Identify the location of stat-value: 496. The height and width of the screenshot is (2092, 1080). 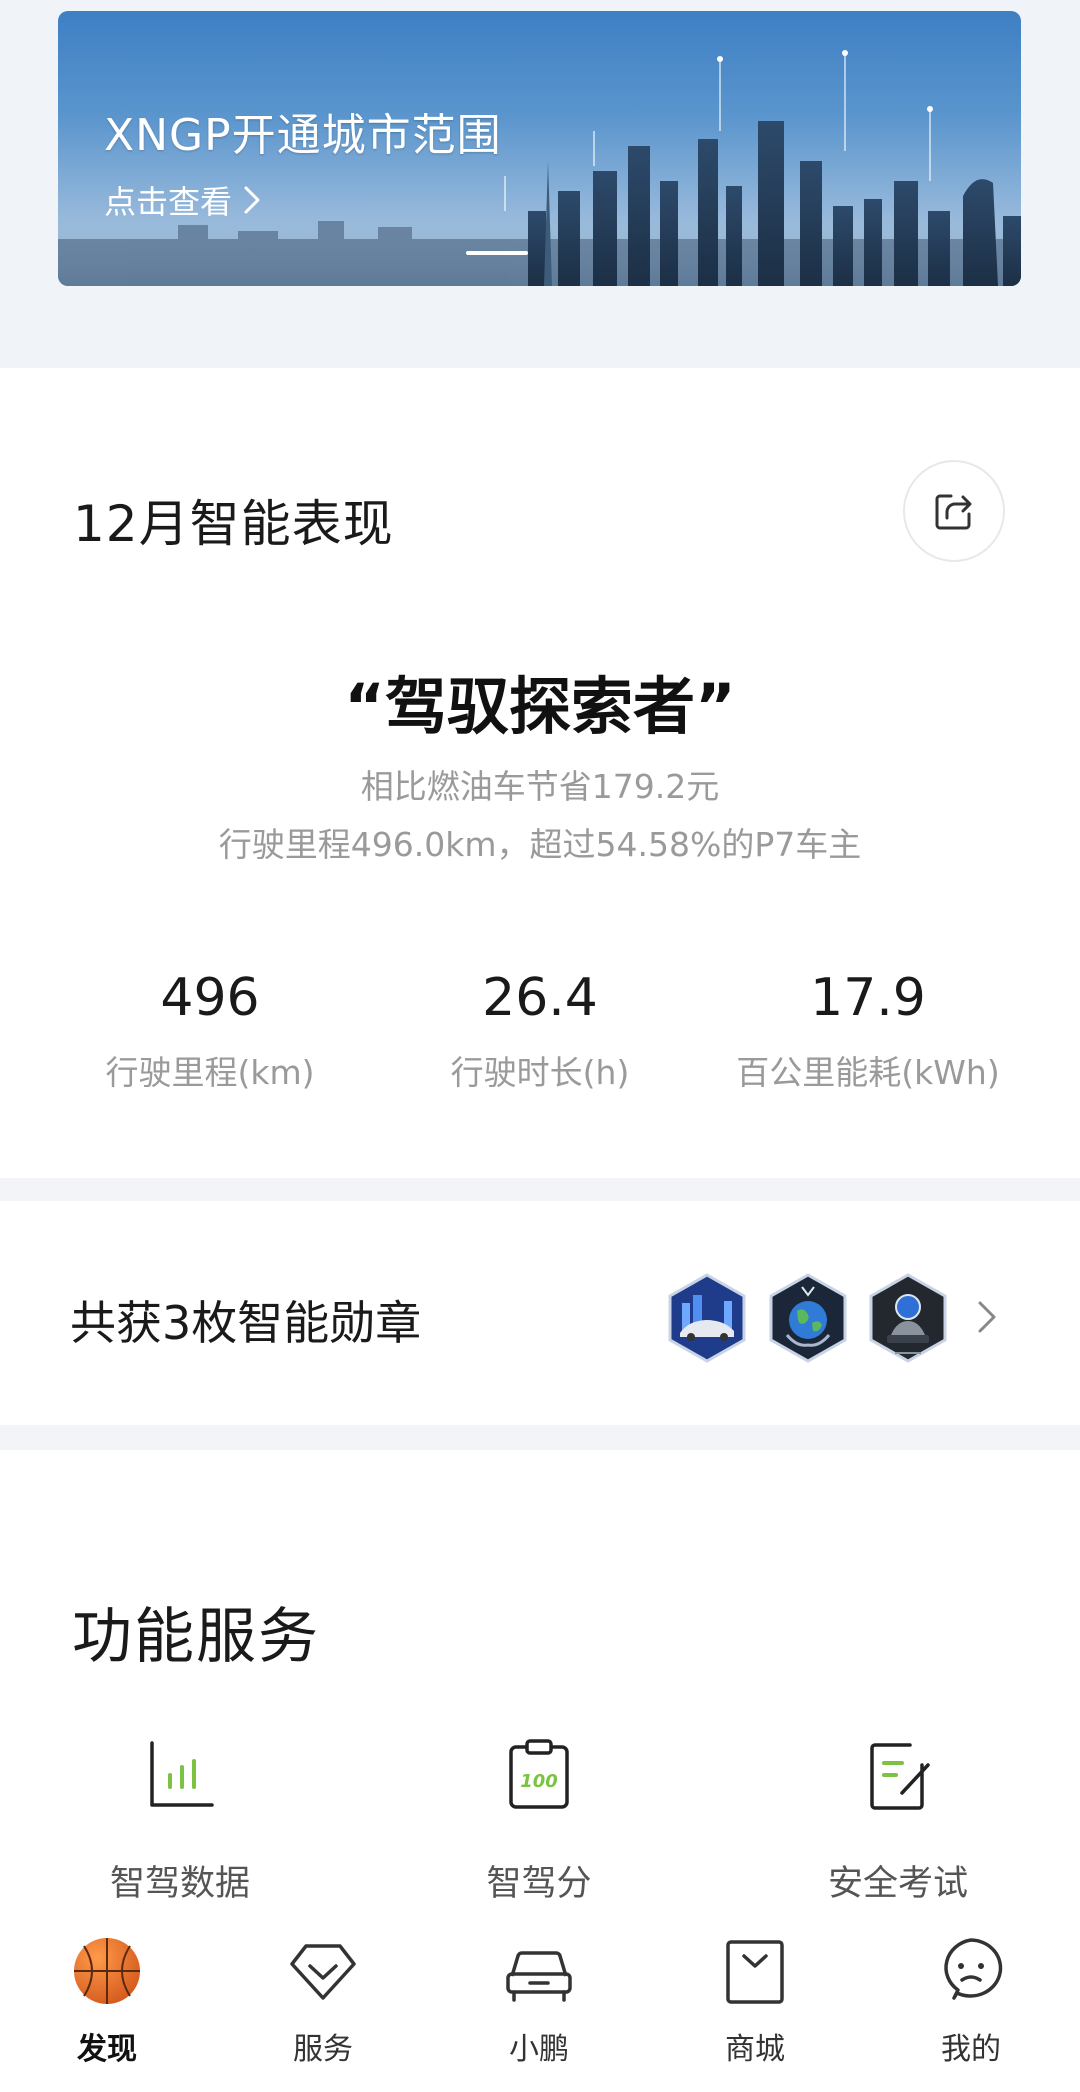
(210, 998).